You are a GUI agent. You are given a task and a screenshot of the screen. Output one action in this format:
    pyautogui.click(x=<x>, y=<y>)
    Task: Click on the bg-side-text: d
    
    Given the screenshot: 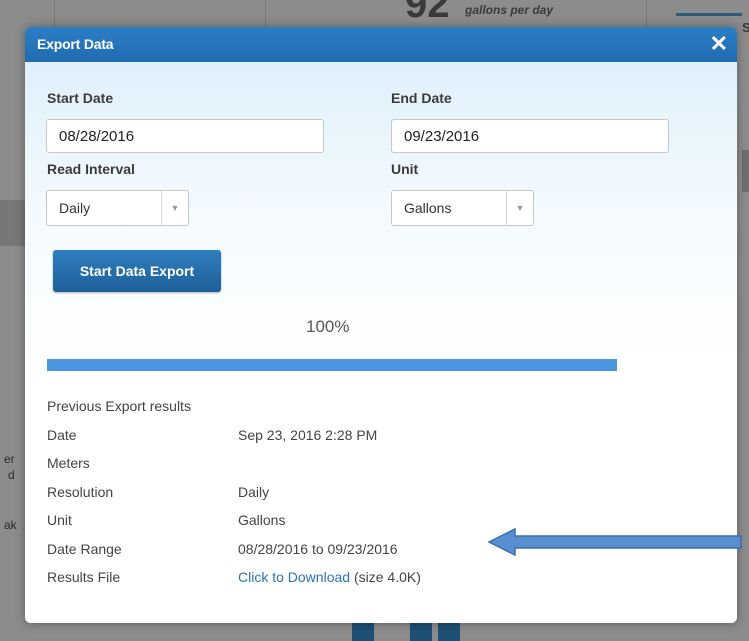 What is the action you would take?
    pyautogui.click(x=11, y=475)
    